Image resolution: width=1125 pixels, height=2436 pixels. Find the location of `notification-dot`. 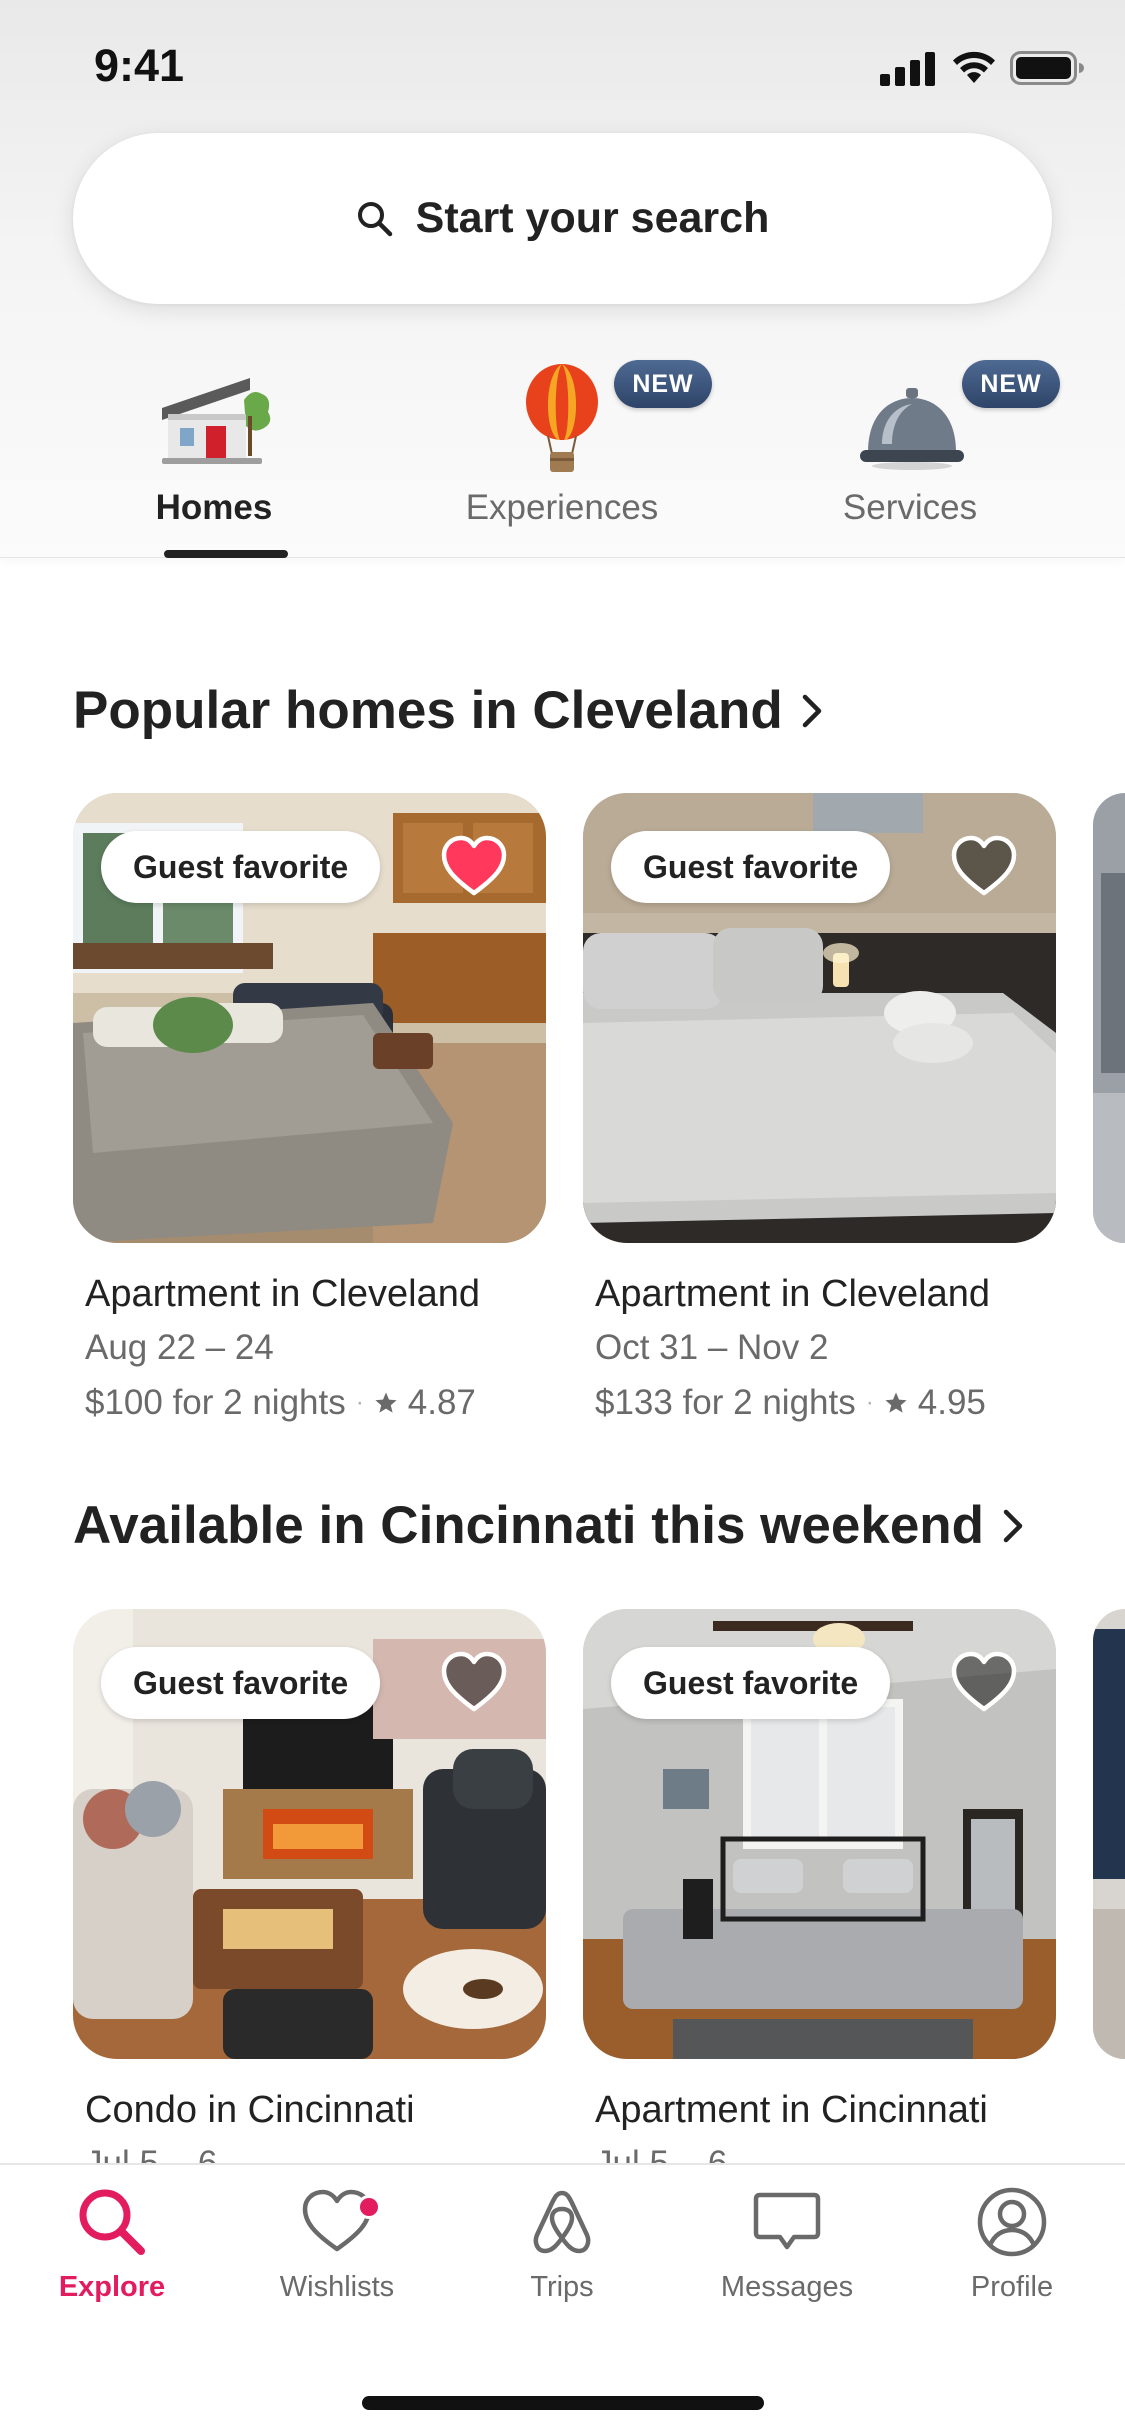

notification-dot is located at coordinates (369, 2207).